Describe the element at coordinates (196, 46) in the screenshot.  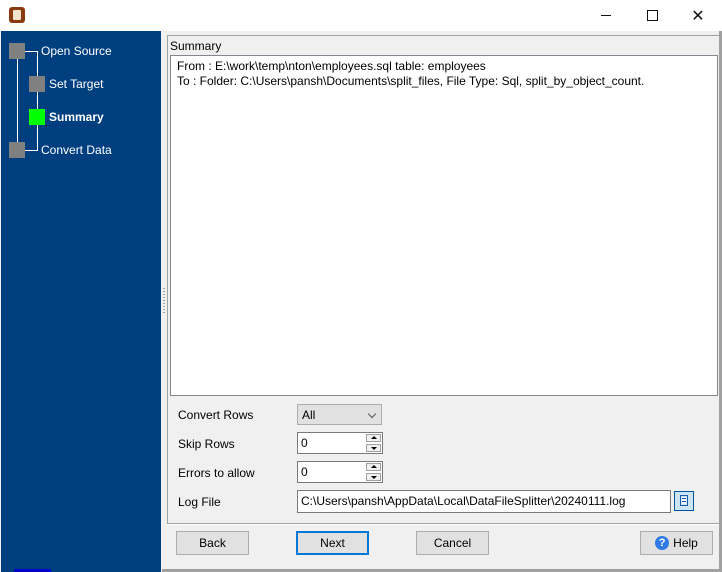
I see `summary-title: Summary` at that location.